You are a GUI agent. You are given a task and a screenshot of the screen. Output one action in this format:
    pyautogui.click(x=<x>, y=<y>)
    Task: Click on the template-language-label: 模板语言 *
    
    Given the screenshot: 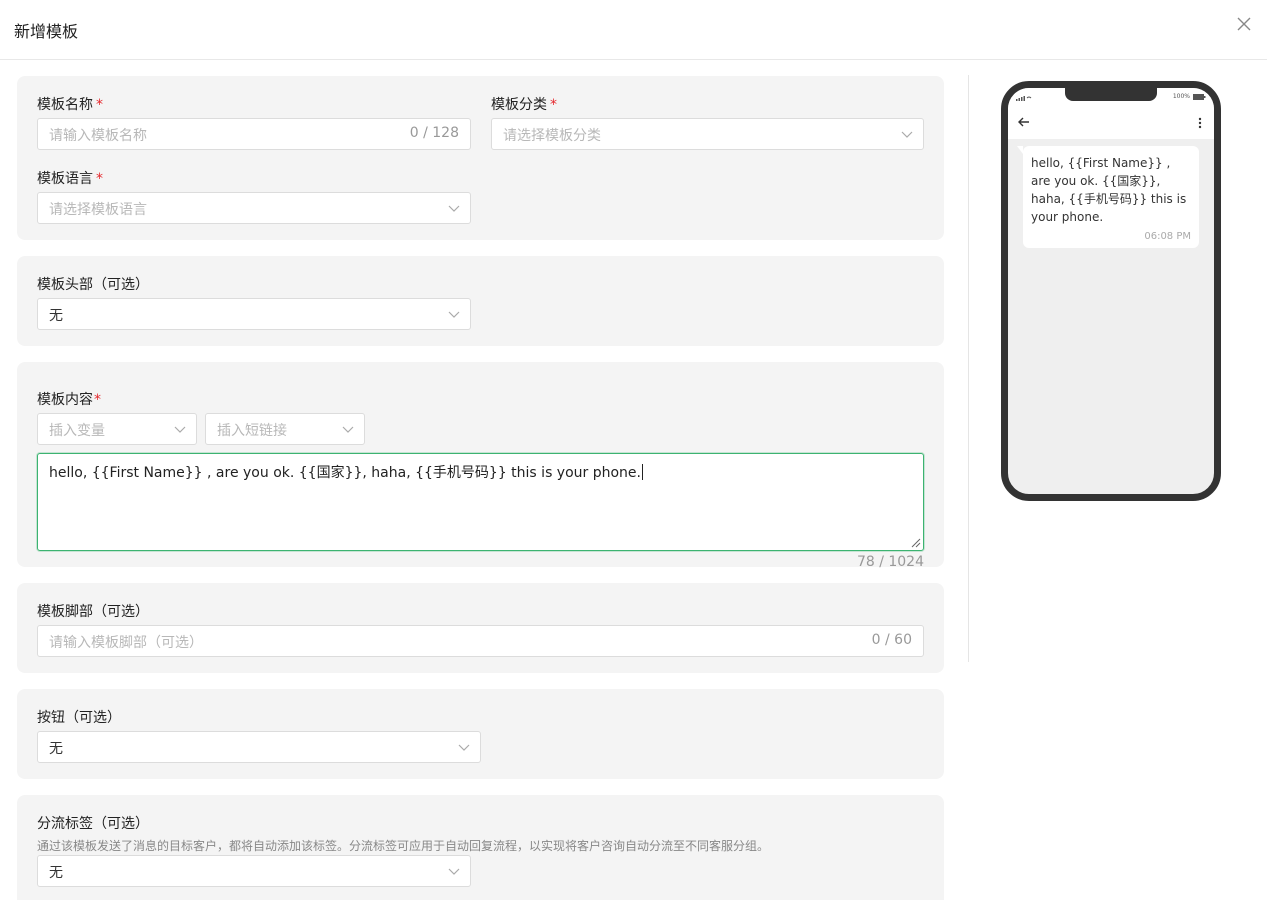 What is the action you would take?
    pyautogui.click(x=70, y=179)
    